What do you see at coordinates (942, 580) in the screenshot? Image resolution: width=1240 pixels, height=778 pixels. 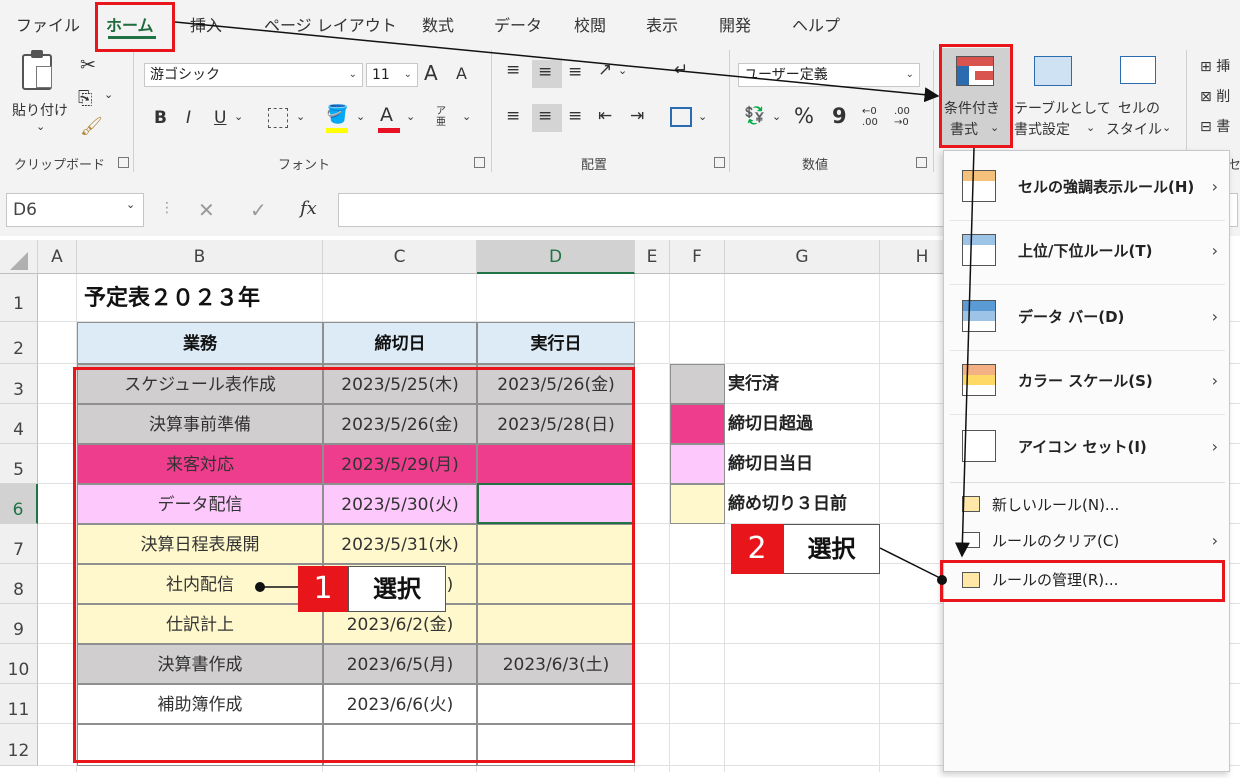 I see `callout2-dot` at bounding box center [942, 580].